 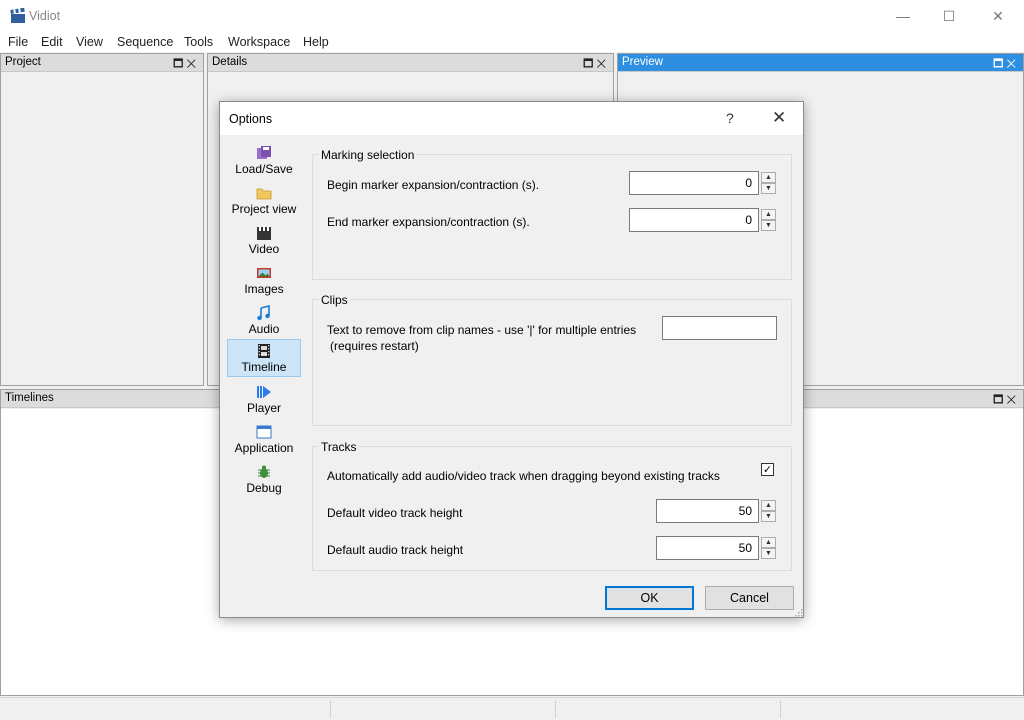 What do you see at coordinates (264, 480) in the screenshot?
I see `category-debug: Debug` at bounding box center [264, 480].